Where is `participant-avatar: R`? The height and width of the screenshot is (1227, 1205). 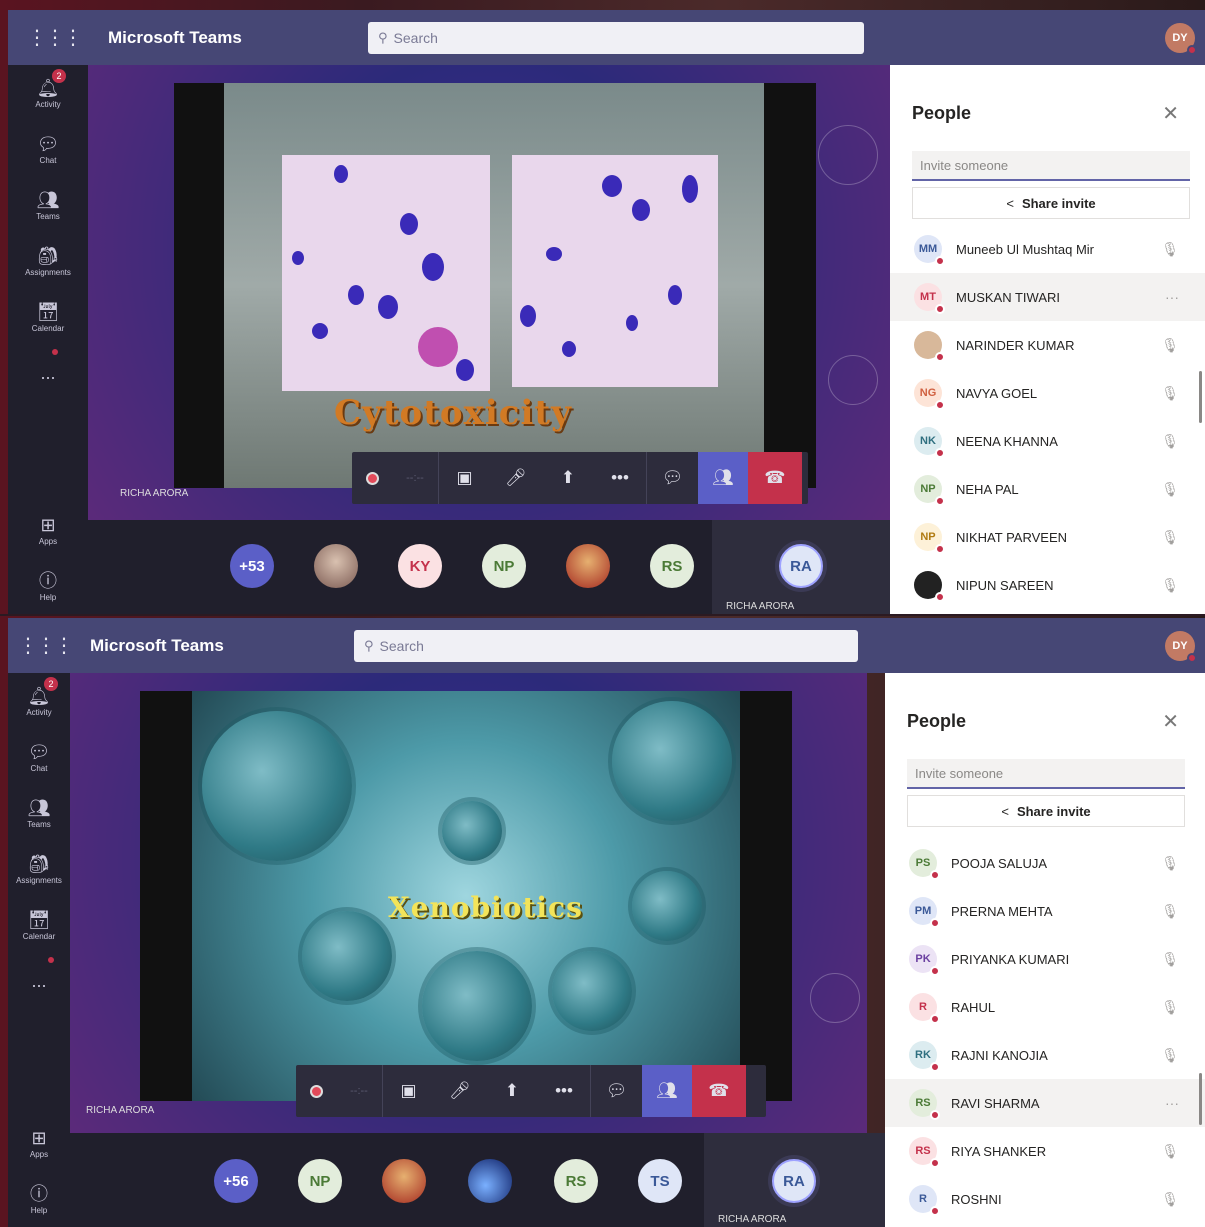 participant-avatar: R is located at coordinates (924, 1008).